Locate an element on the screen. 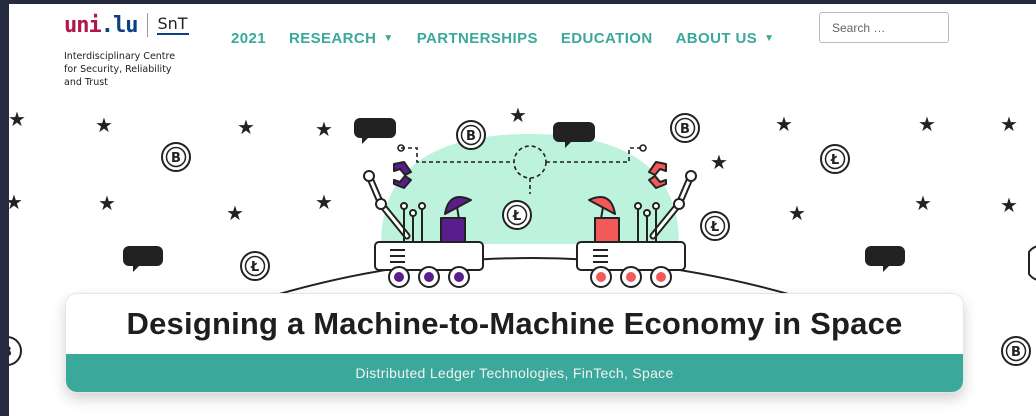 The height and width of the screenshot is (416, 1036). nav-item-label: RESEARCH is located at coordinates (332, 38).